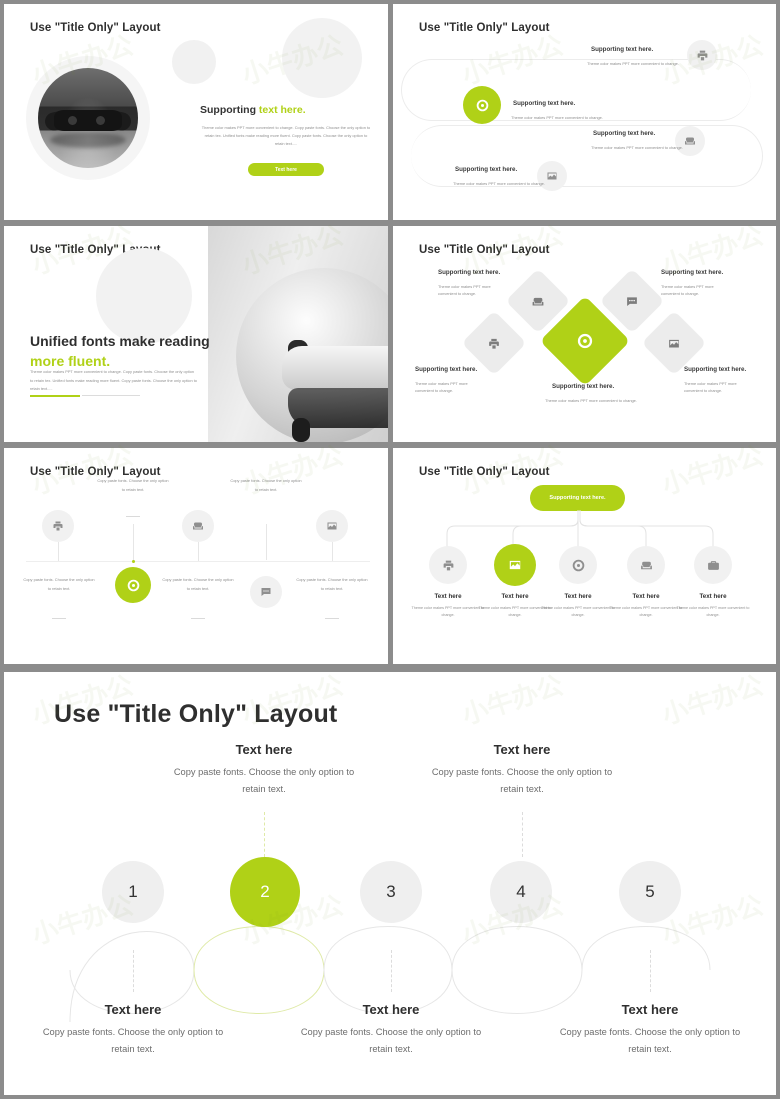  I want to click on item-heading-2: Supporting text here., so click(544, 103).